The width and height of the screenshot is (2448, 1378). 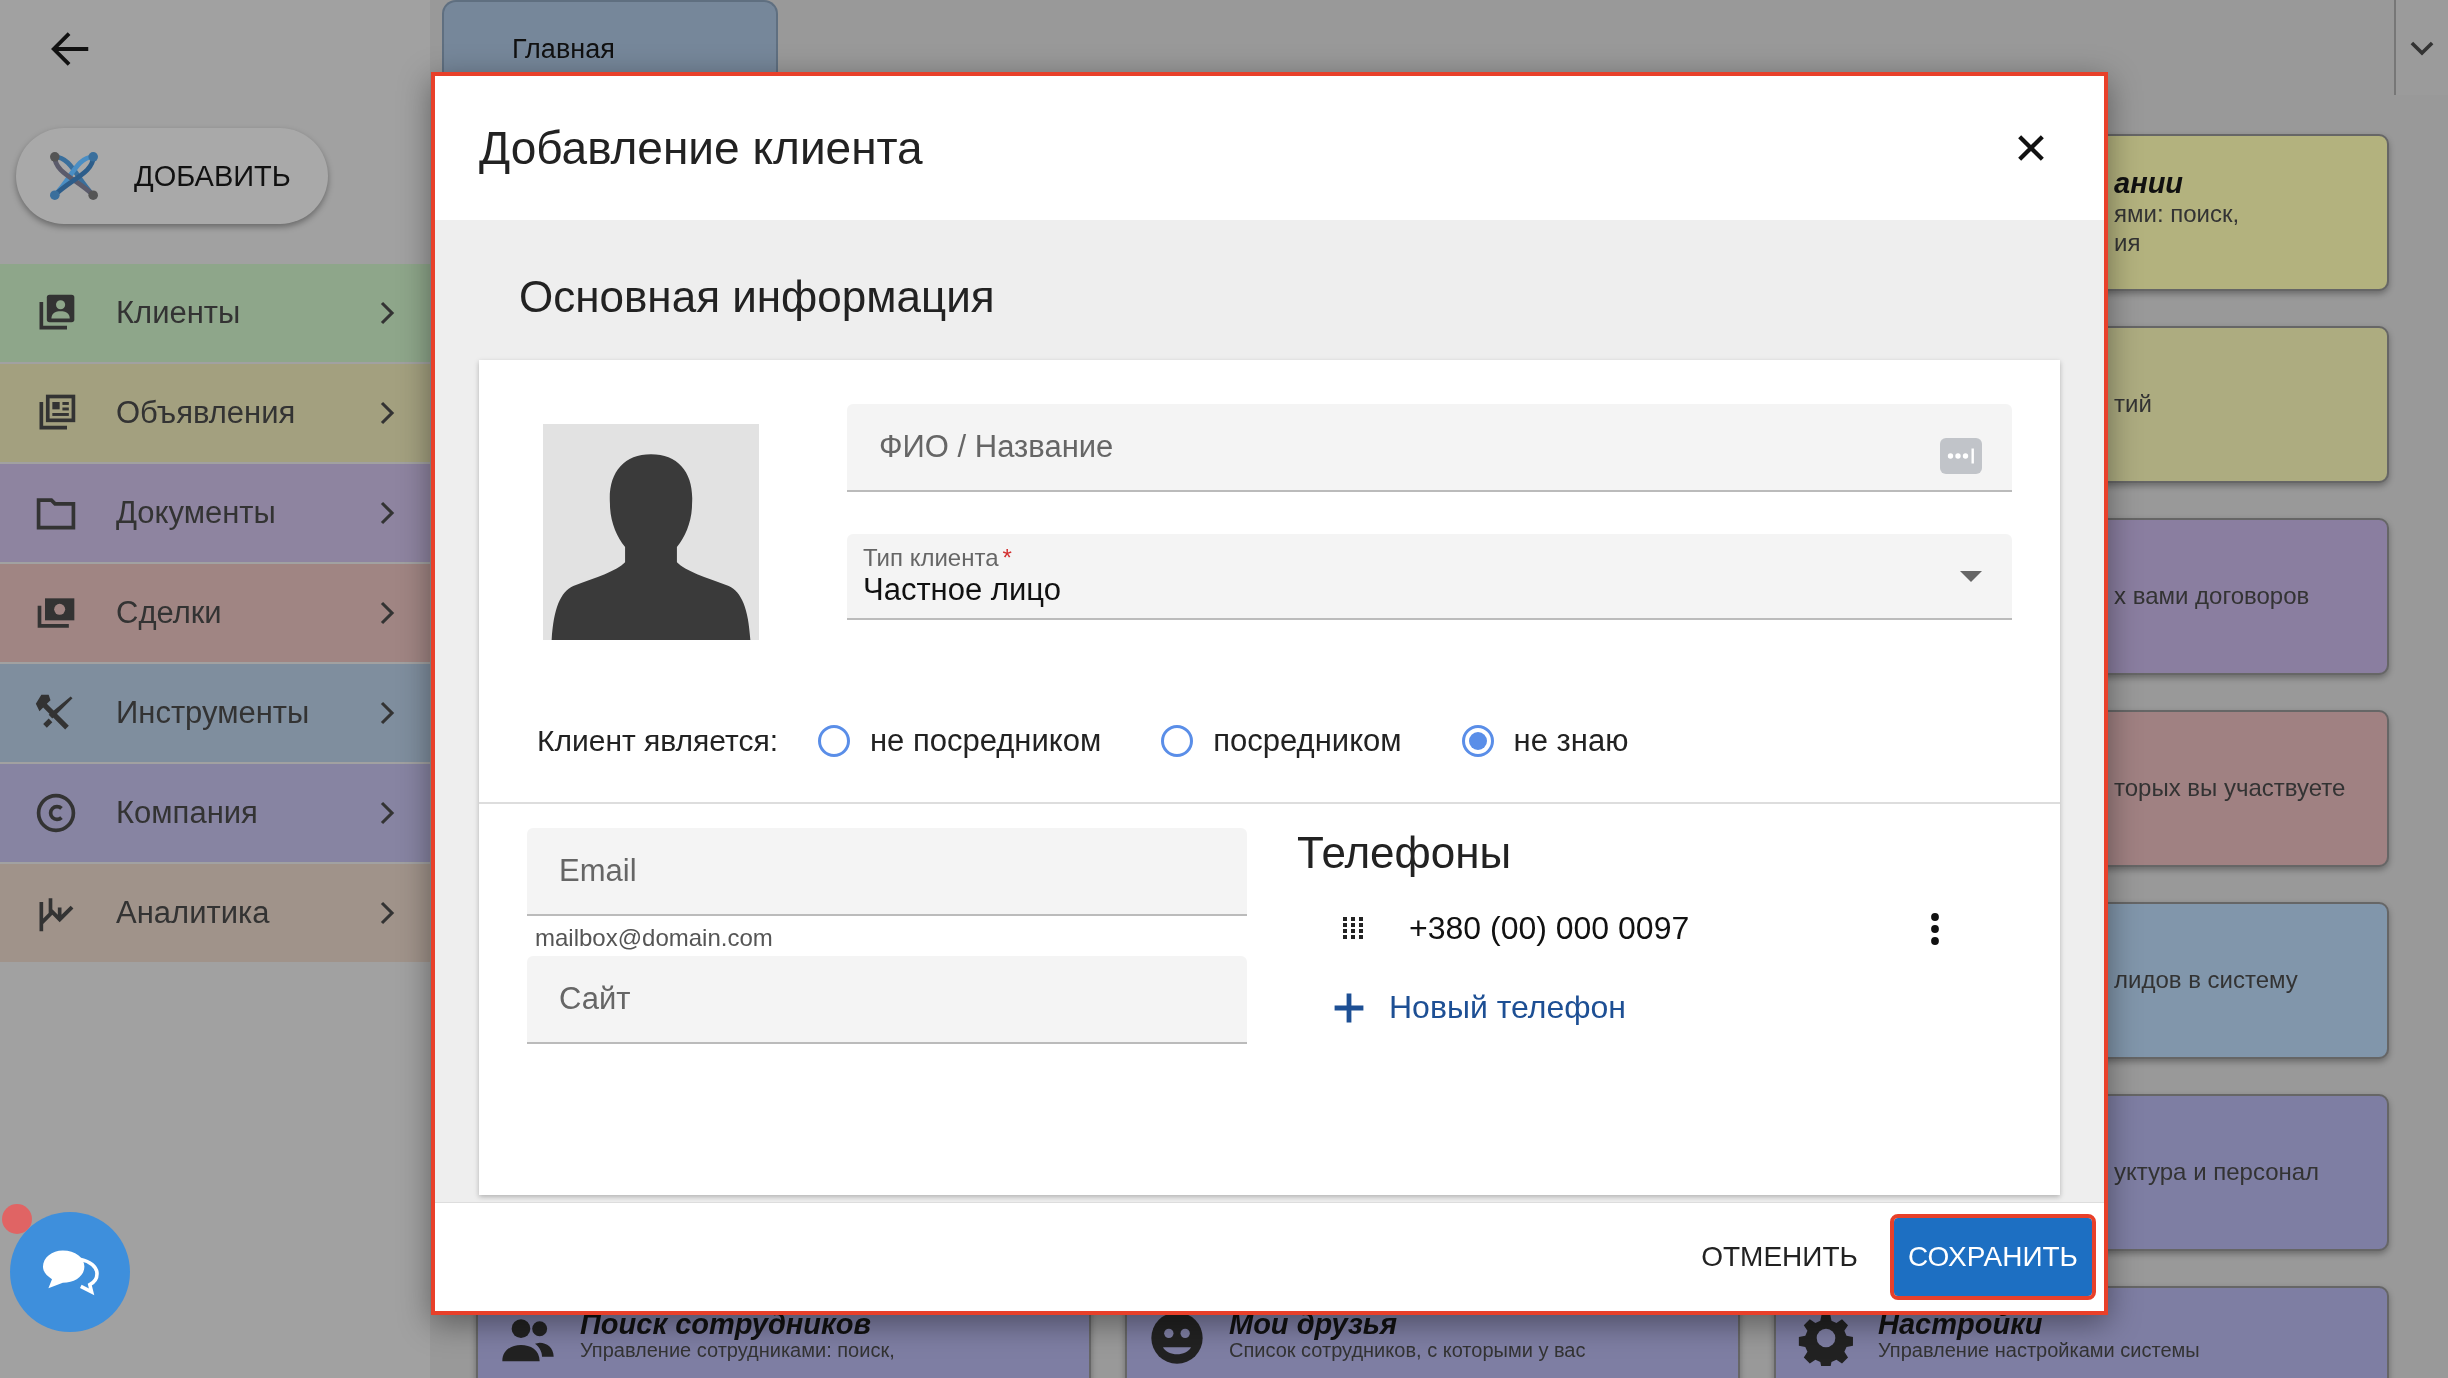 What do you see at coordinates (215, 313) in the screenshot?
I see `menu-item: Клиенты` at bounding box center [215, 313].